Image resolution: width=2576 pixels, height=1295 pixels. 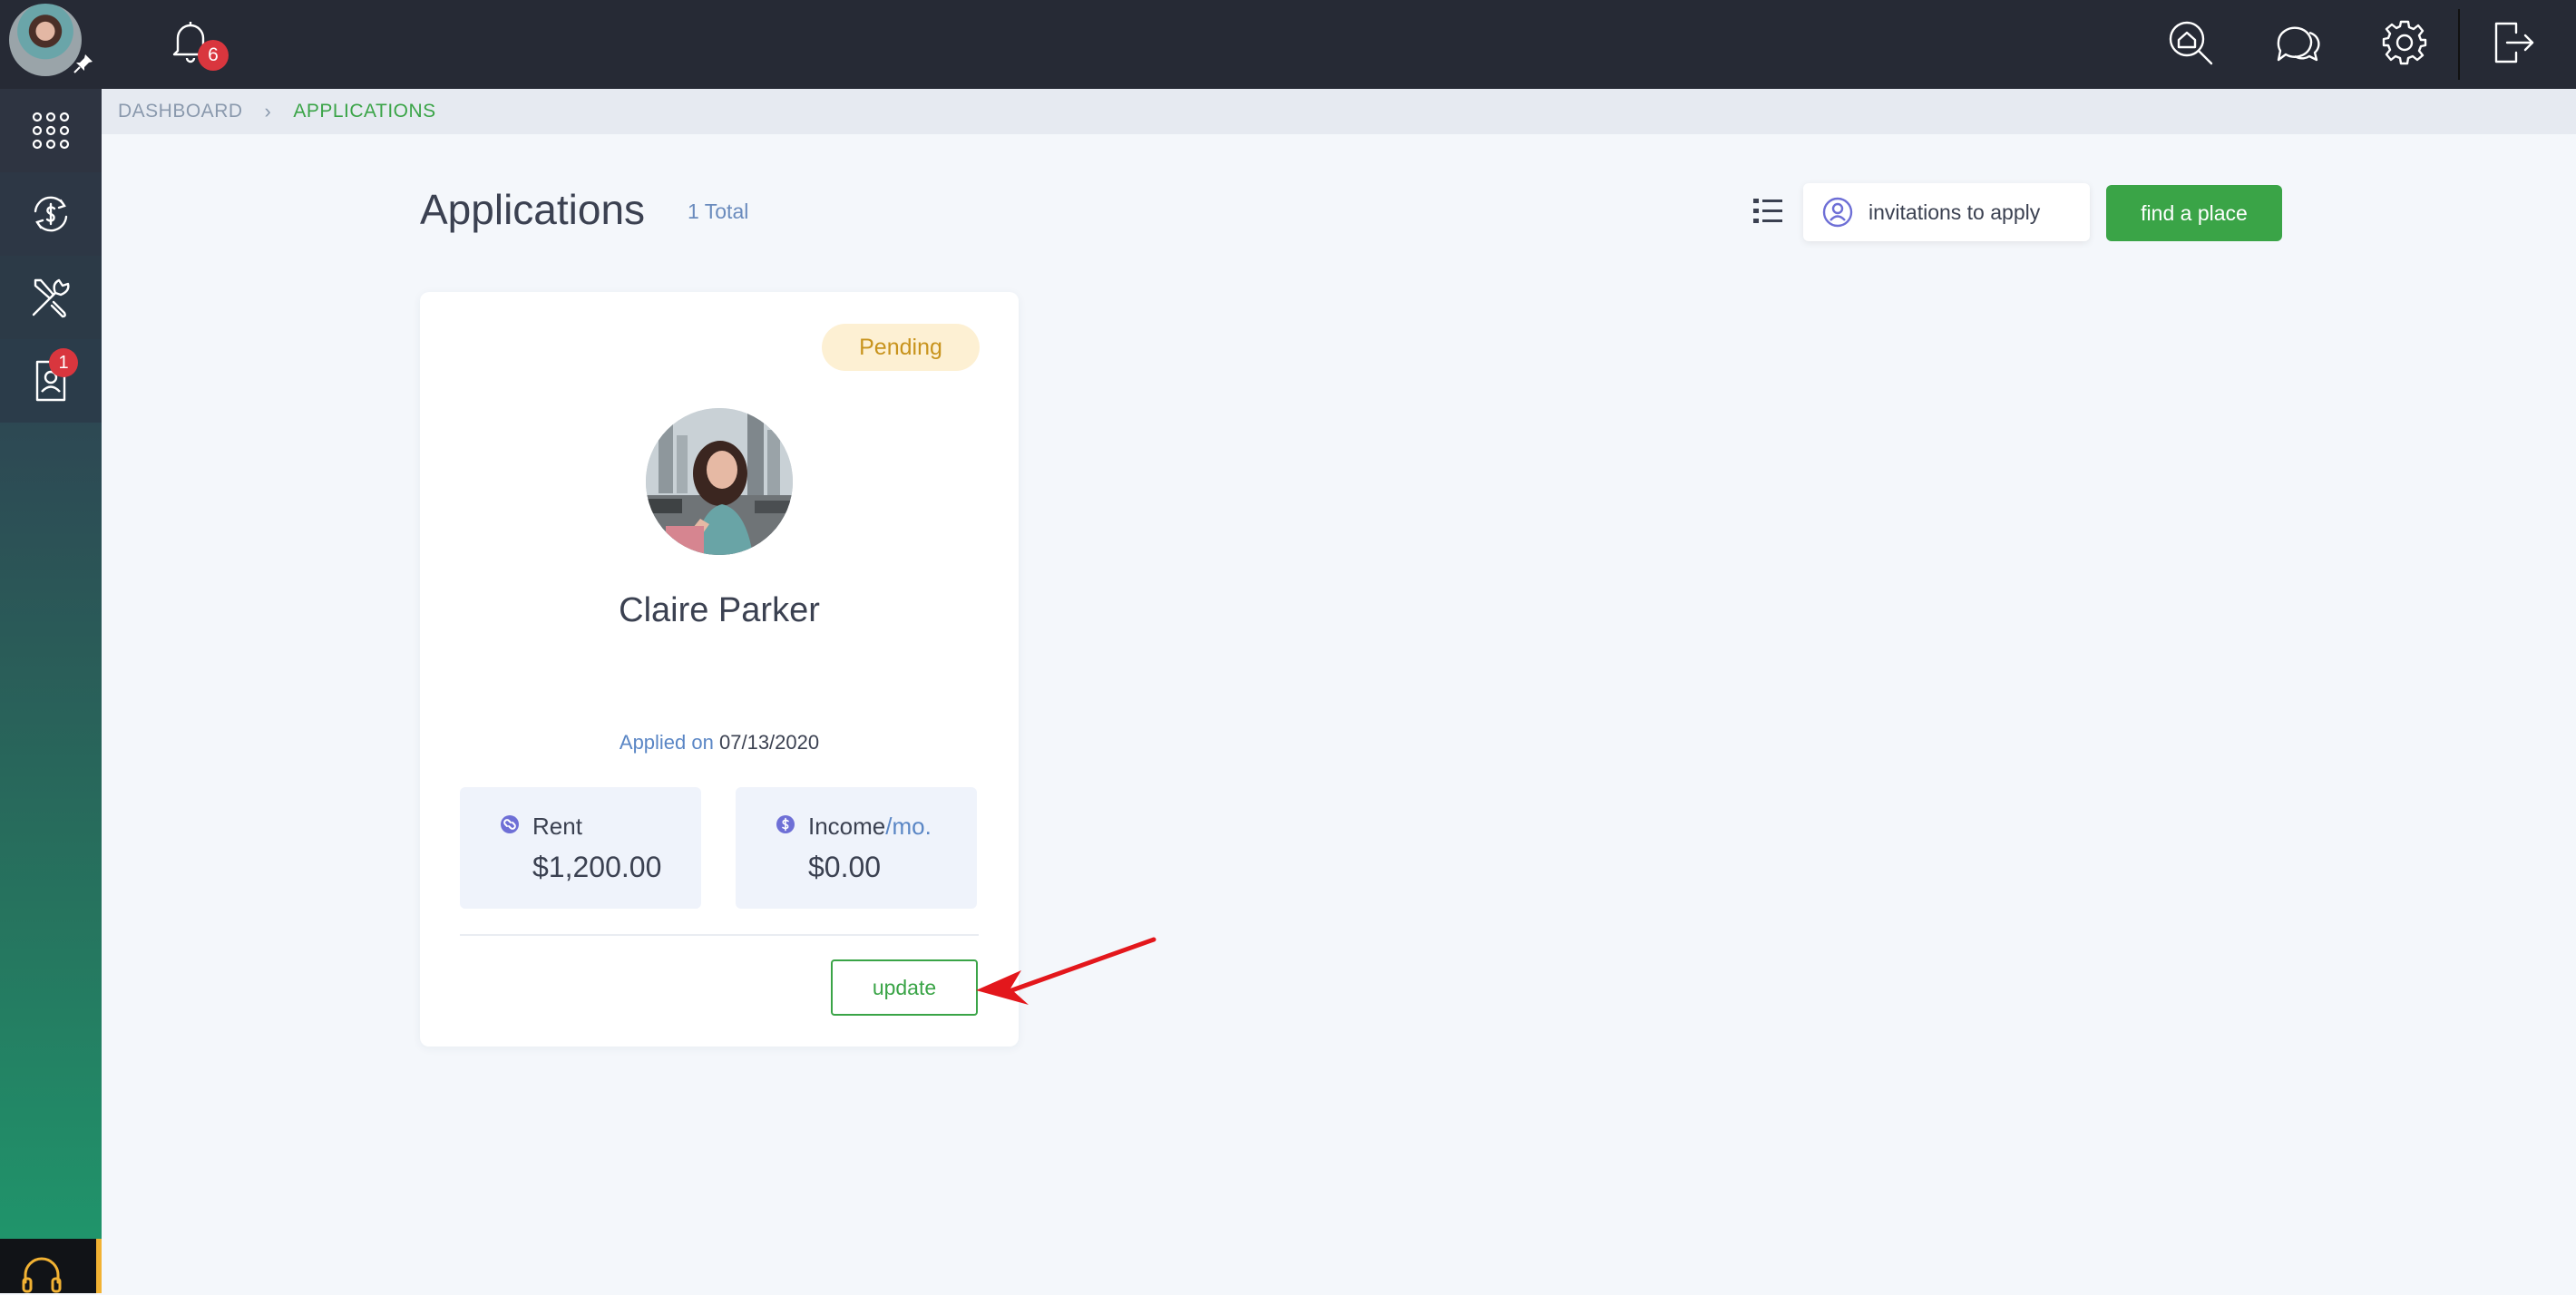 I want to click on topbar-divider, so click(x=2459, y=44).